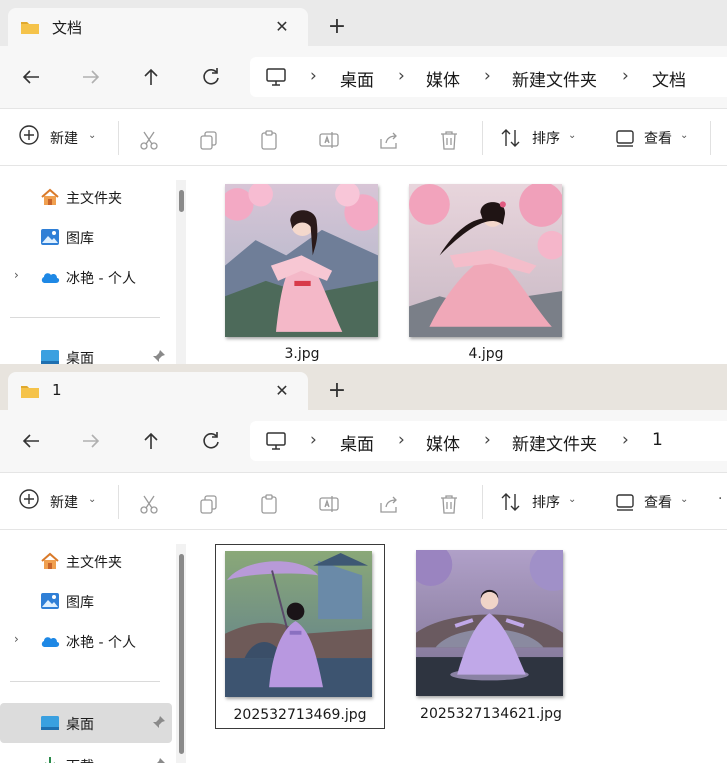 This screenshot has height=763, width=727. Describe the element at coordinates (86, 755) in the screenshot. I see `sidebar-item-downloads: 下载` at that location.